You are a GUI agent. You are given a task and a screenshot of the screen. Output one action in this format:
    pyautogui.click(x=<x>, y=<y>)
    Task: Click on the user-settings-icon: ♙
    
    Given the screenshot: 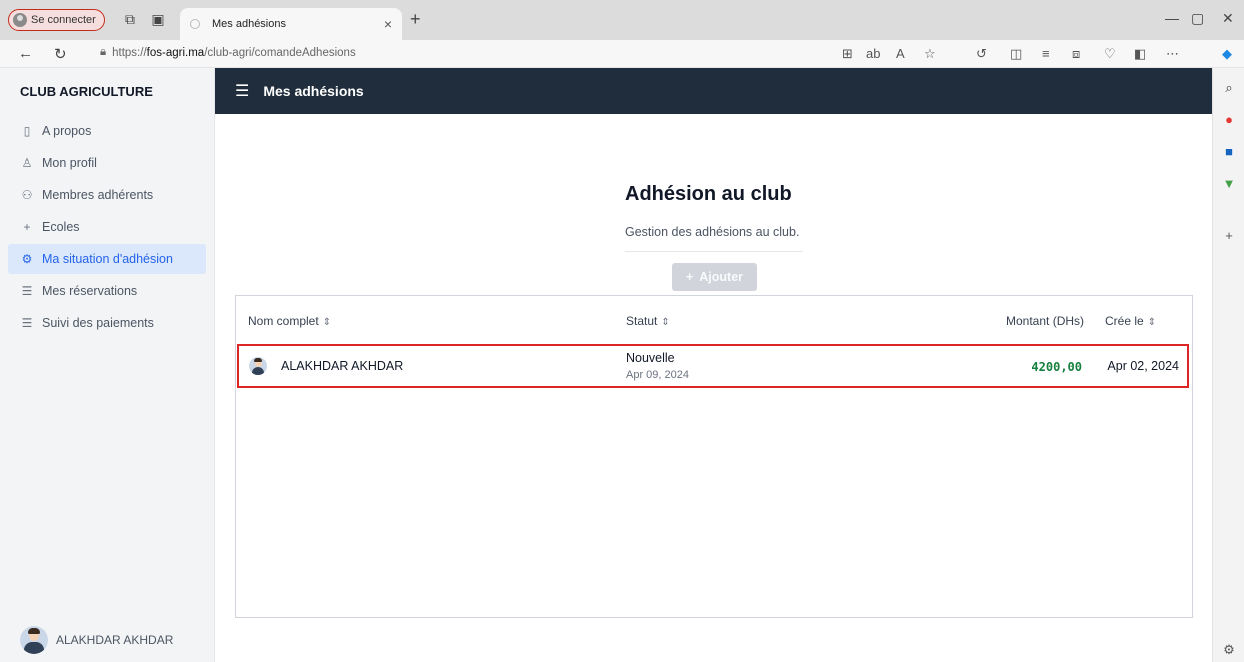 What is the action you would take?
    pyautogui.click(x=27, y=163)
    